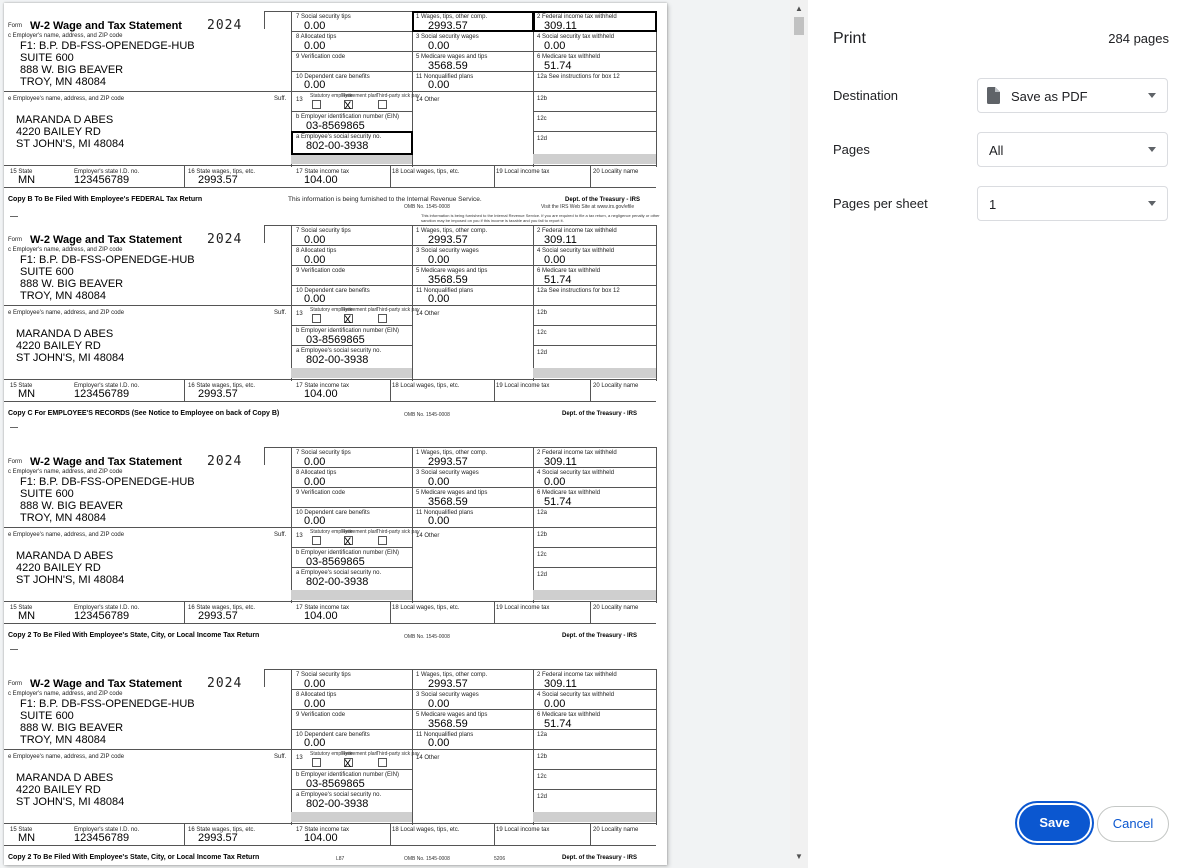  Describe the element at coordinates (348, 764) in the screenshot. I see `retirement-mark: X` at that location.